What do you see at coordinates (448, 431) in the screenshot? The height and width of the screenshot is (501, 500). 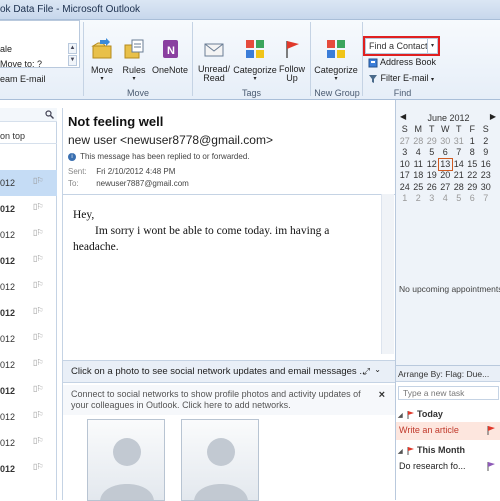 I see `task-item: Write an article` at bounding box center [448, 431].